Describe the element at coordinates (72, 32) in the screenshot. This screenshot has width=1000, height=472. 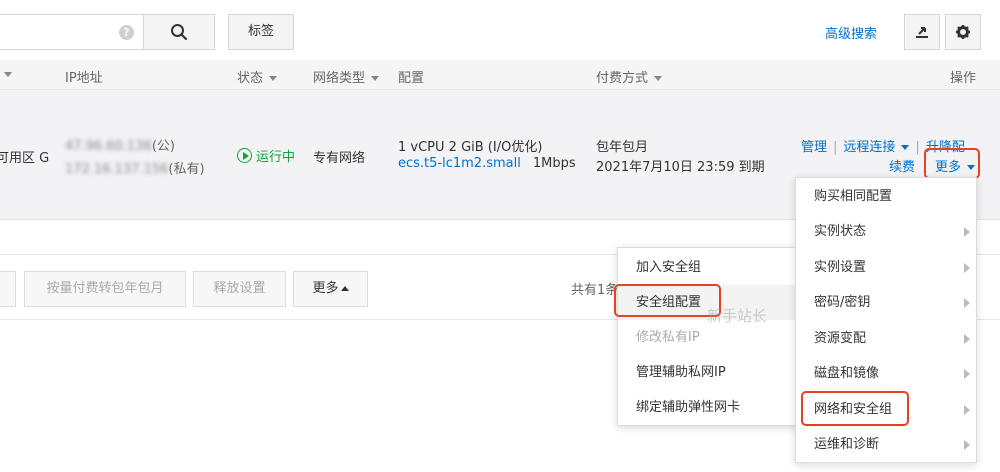
I see `search-input: ?` at that location.